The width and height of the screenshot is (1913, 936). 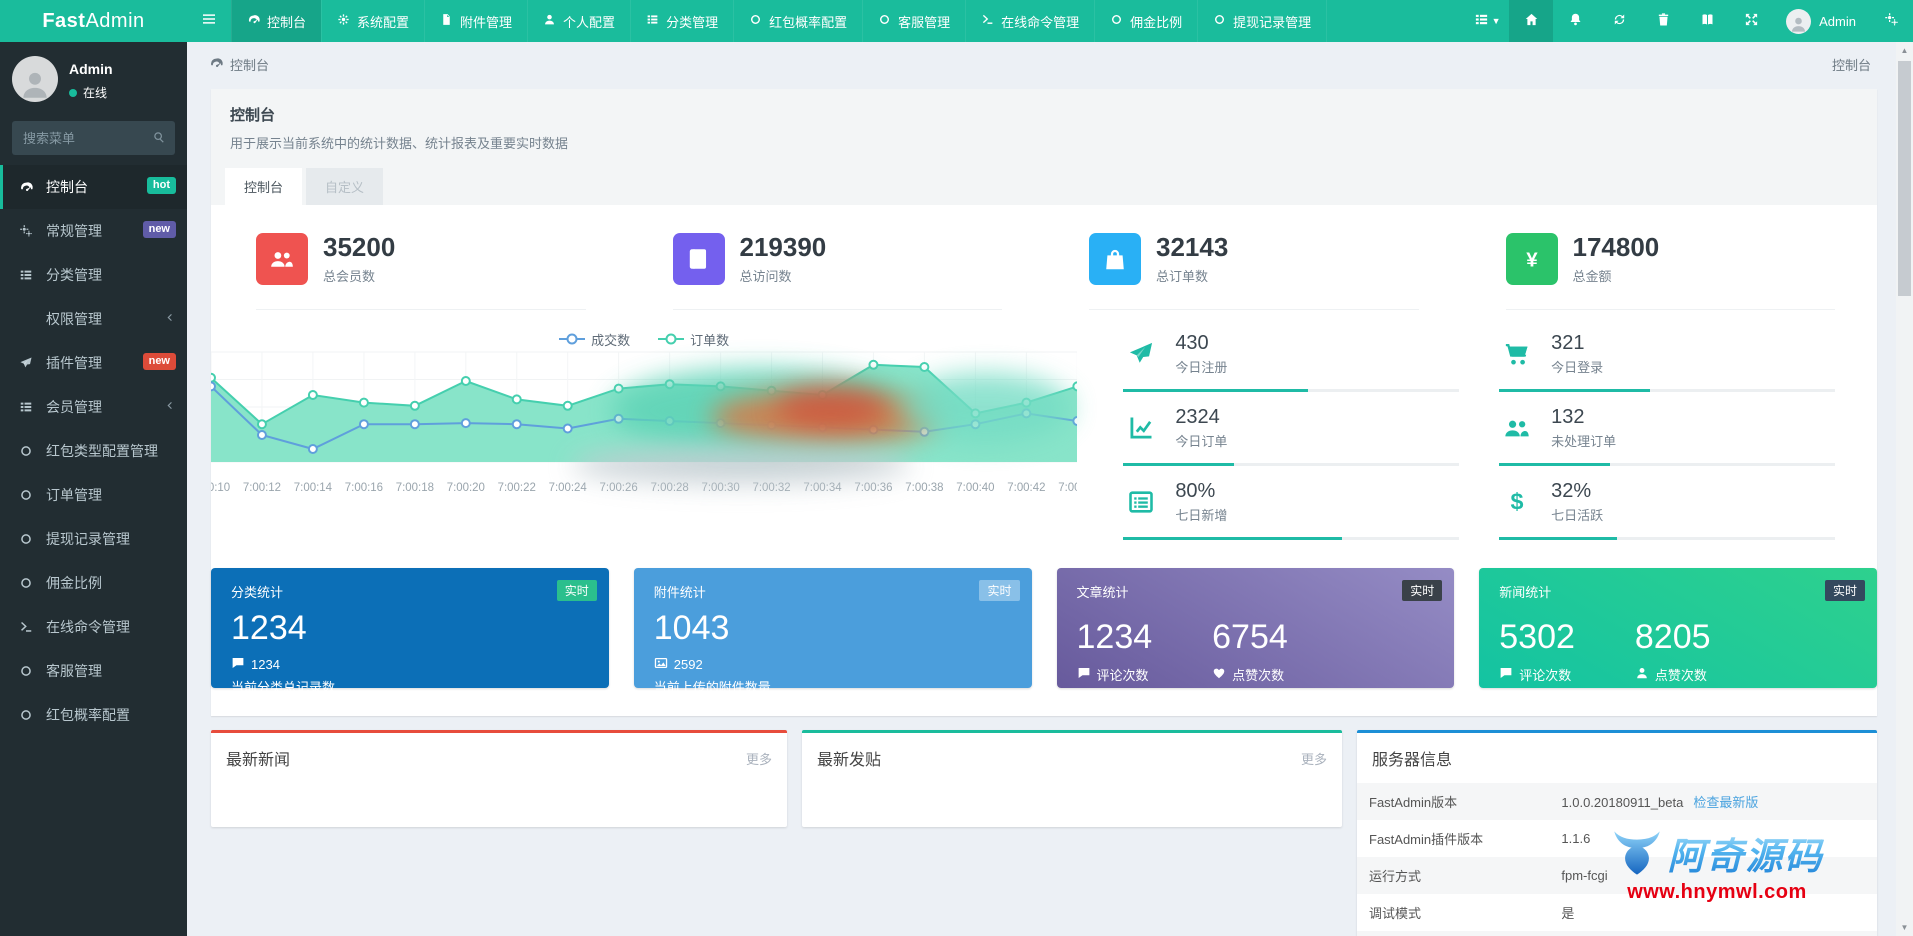 I want to click on top-menu-item-3: 个人配置, so click(x=578, y=21).